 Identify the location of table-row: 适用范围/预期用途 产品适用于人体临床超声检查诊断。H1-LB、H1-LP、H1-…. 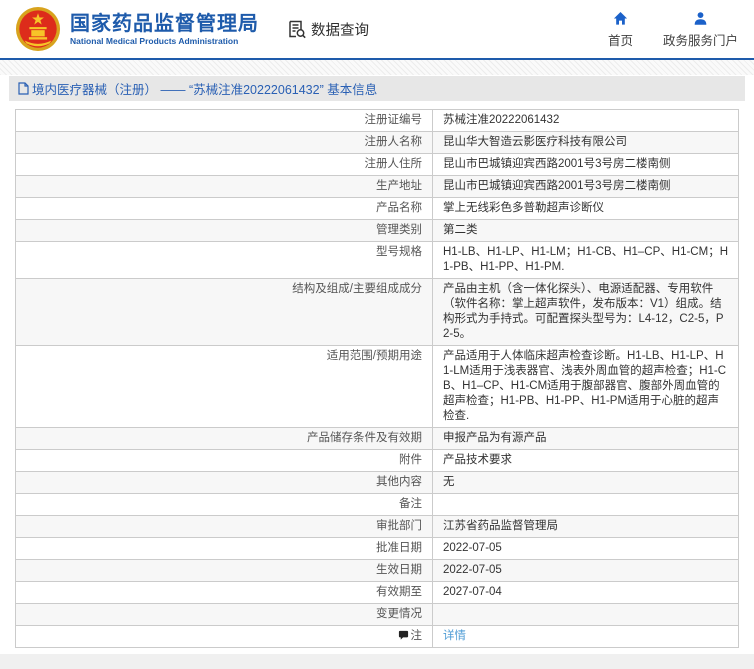
(377, 387).